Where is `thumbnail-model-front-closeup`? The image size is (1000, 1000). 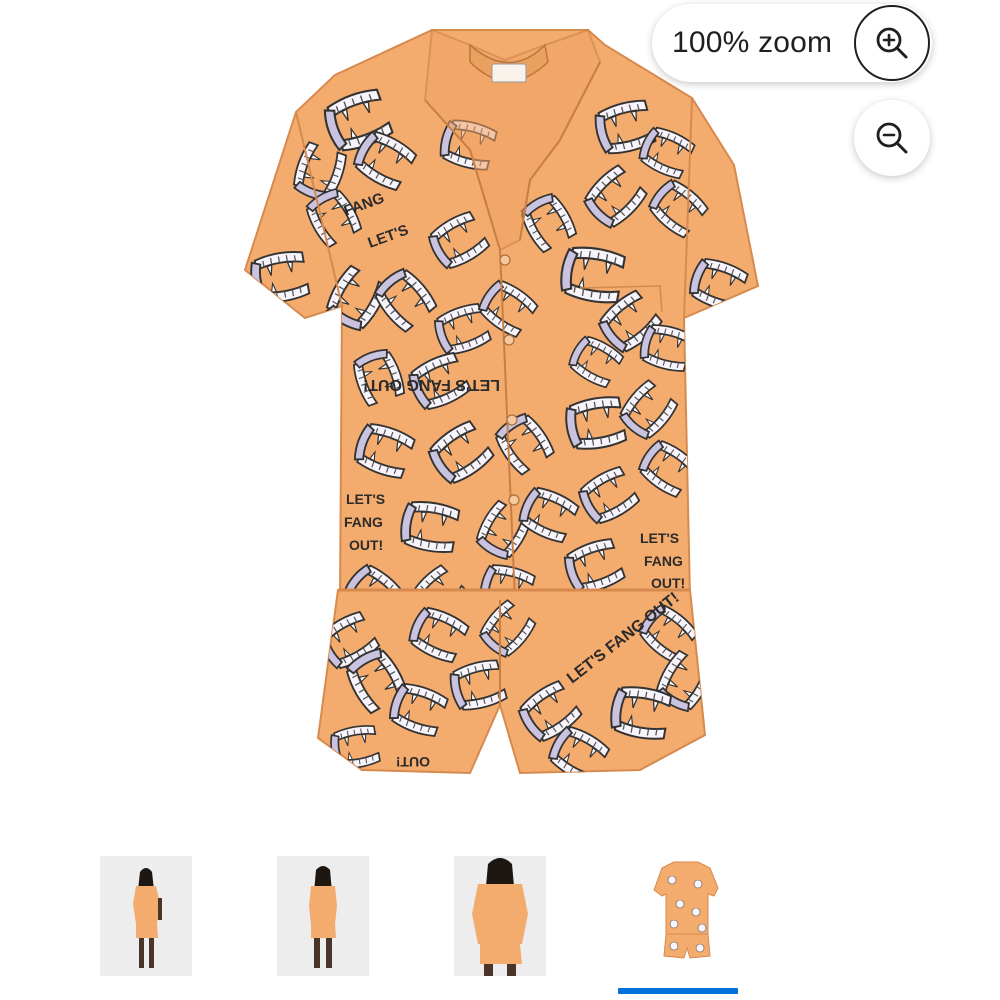 thumbnail-model-front-closeup is located at coordinates (500, 917).